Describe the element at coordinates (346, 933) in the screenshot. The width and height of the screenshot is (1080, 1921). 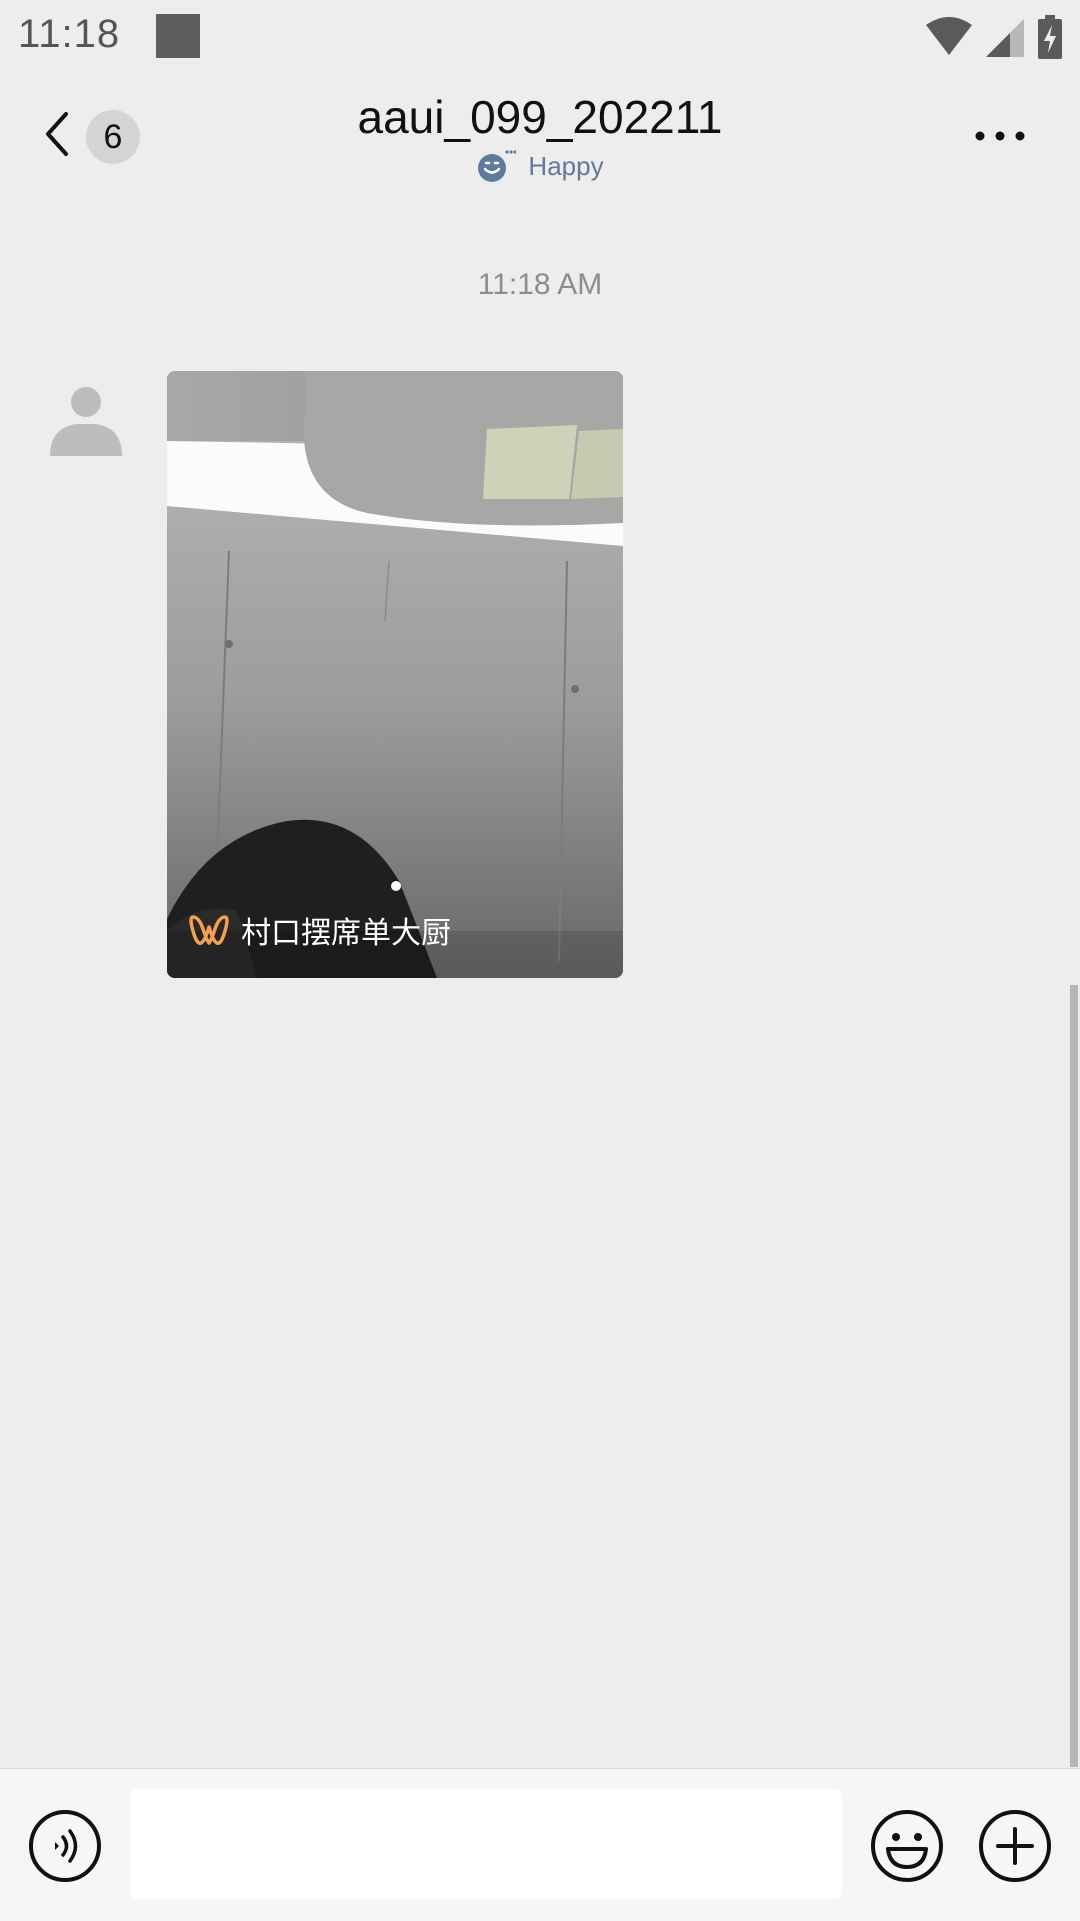
I see `video-caption: 村口摆席单大厨` at that location.